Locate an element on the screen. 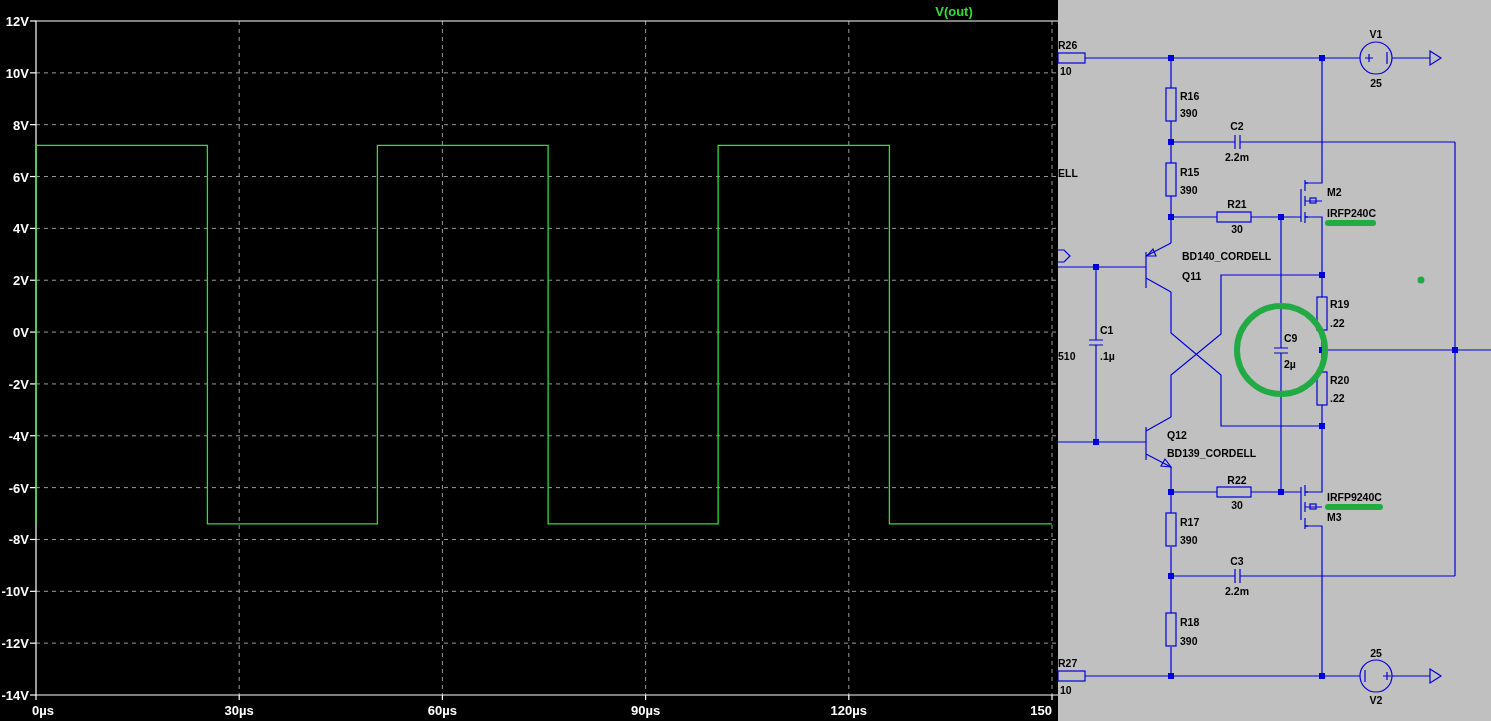 The height and width of the screenshot is (721, 1491). component-label: C2 is located at coordinates (1237, 126).